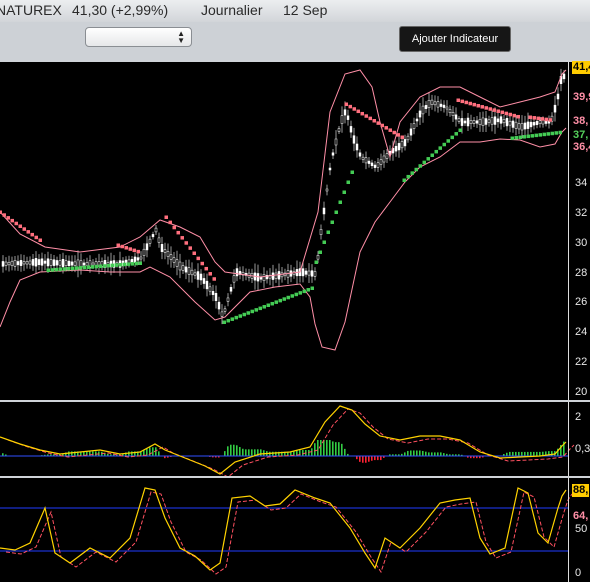 The width and height of the screenshot is (590, 582). I want to click on macd-panel: 2 0,3, so click(295, 439).